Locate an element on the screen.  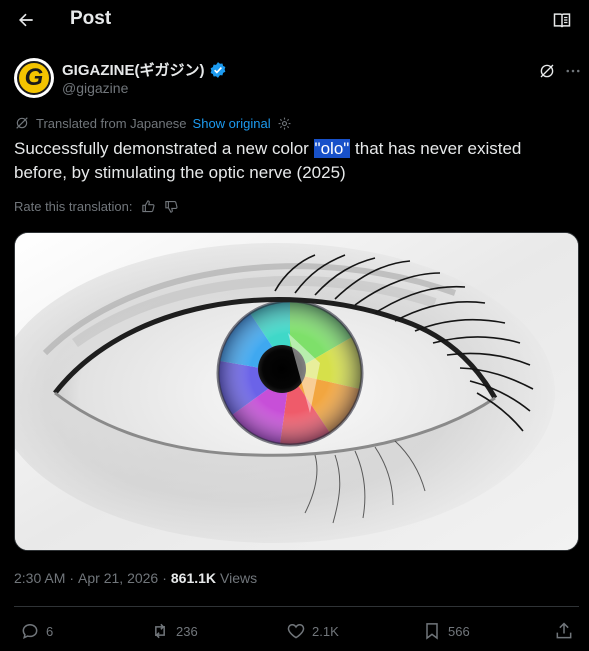
show-original-link: Show original is located at coordinates (232, 123).